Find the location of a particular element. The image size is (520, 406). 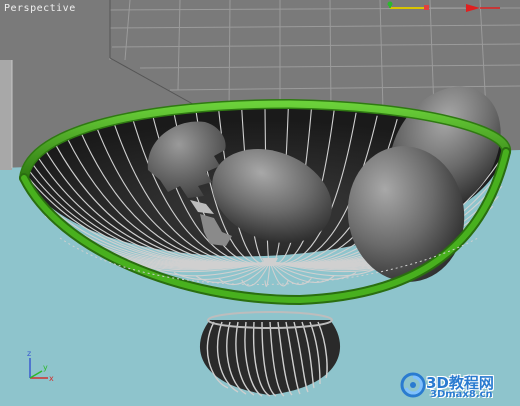

axis-y-label: y is located at coordinates (45, 367).